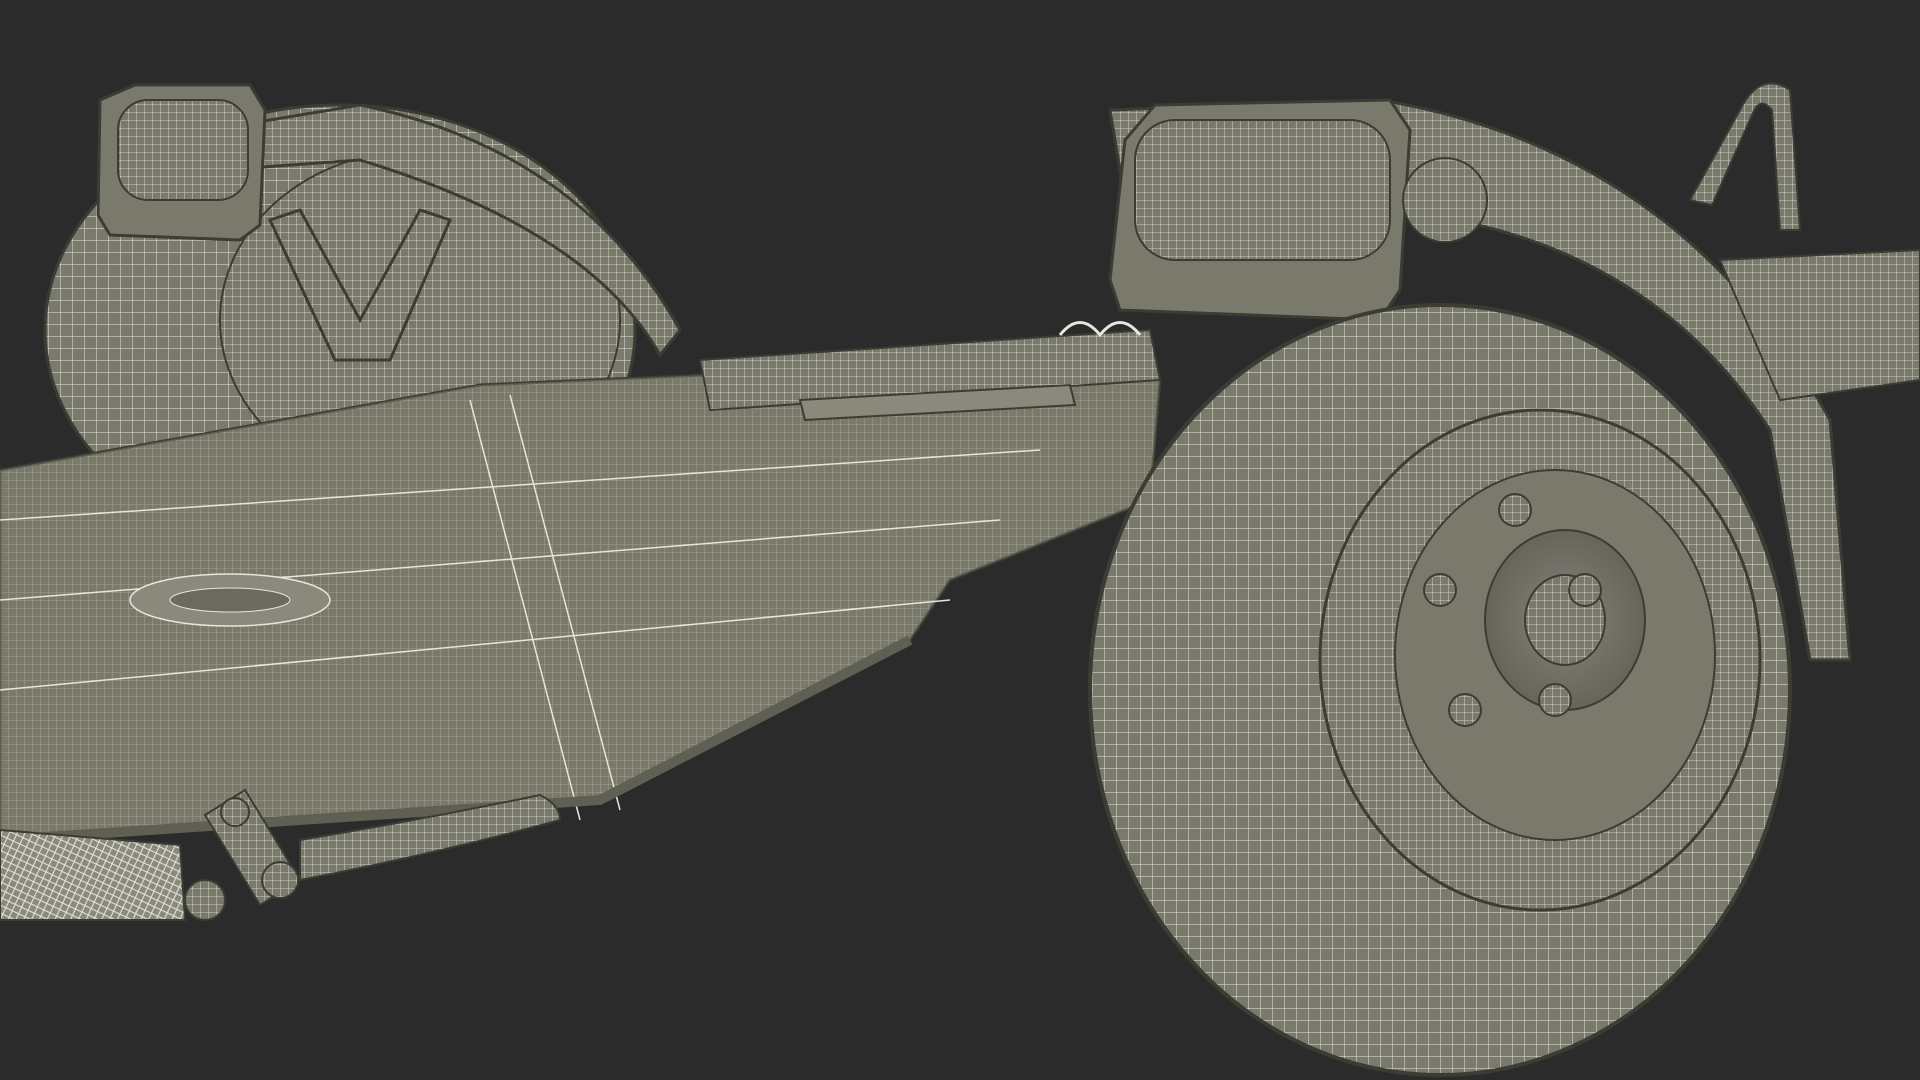  What do you see at coordinates (181, 162) in the screenshot?
I see `left-light-housing` at bounding box center [181, 162].